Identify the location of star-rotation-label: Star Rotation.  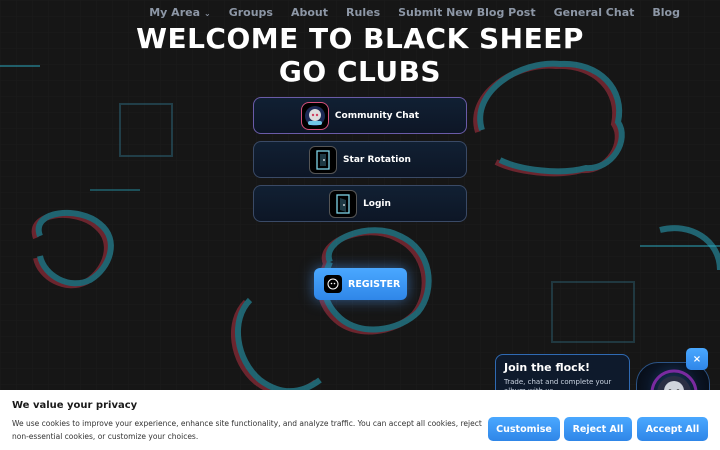
(377, 159).